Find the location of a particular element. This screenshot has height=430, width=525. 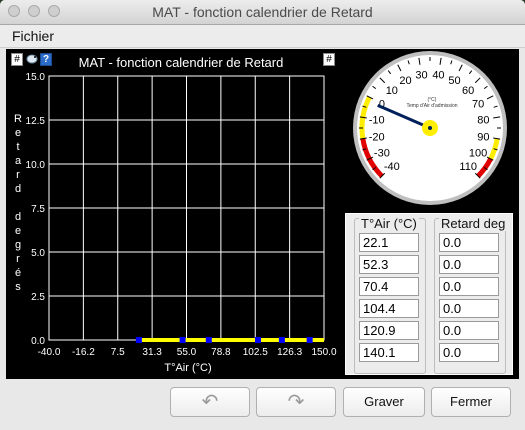

y-tick-labels: 0.0 2.5 5.0 7.5 10.0 12.5 15.0 is located at coordinates (36, 209).